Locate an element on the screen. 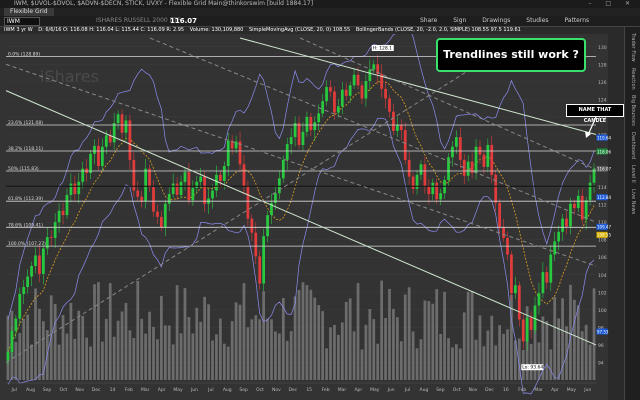  y-tick-label: 124 is located at coordinates (602, 100).